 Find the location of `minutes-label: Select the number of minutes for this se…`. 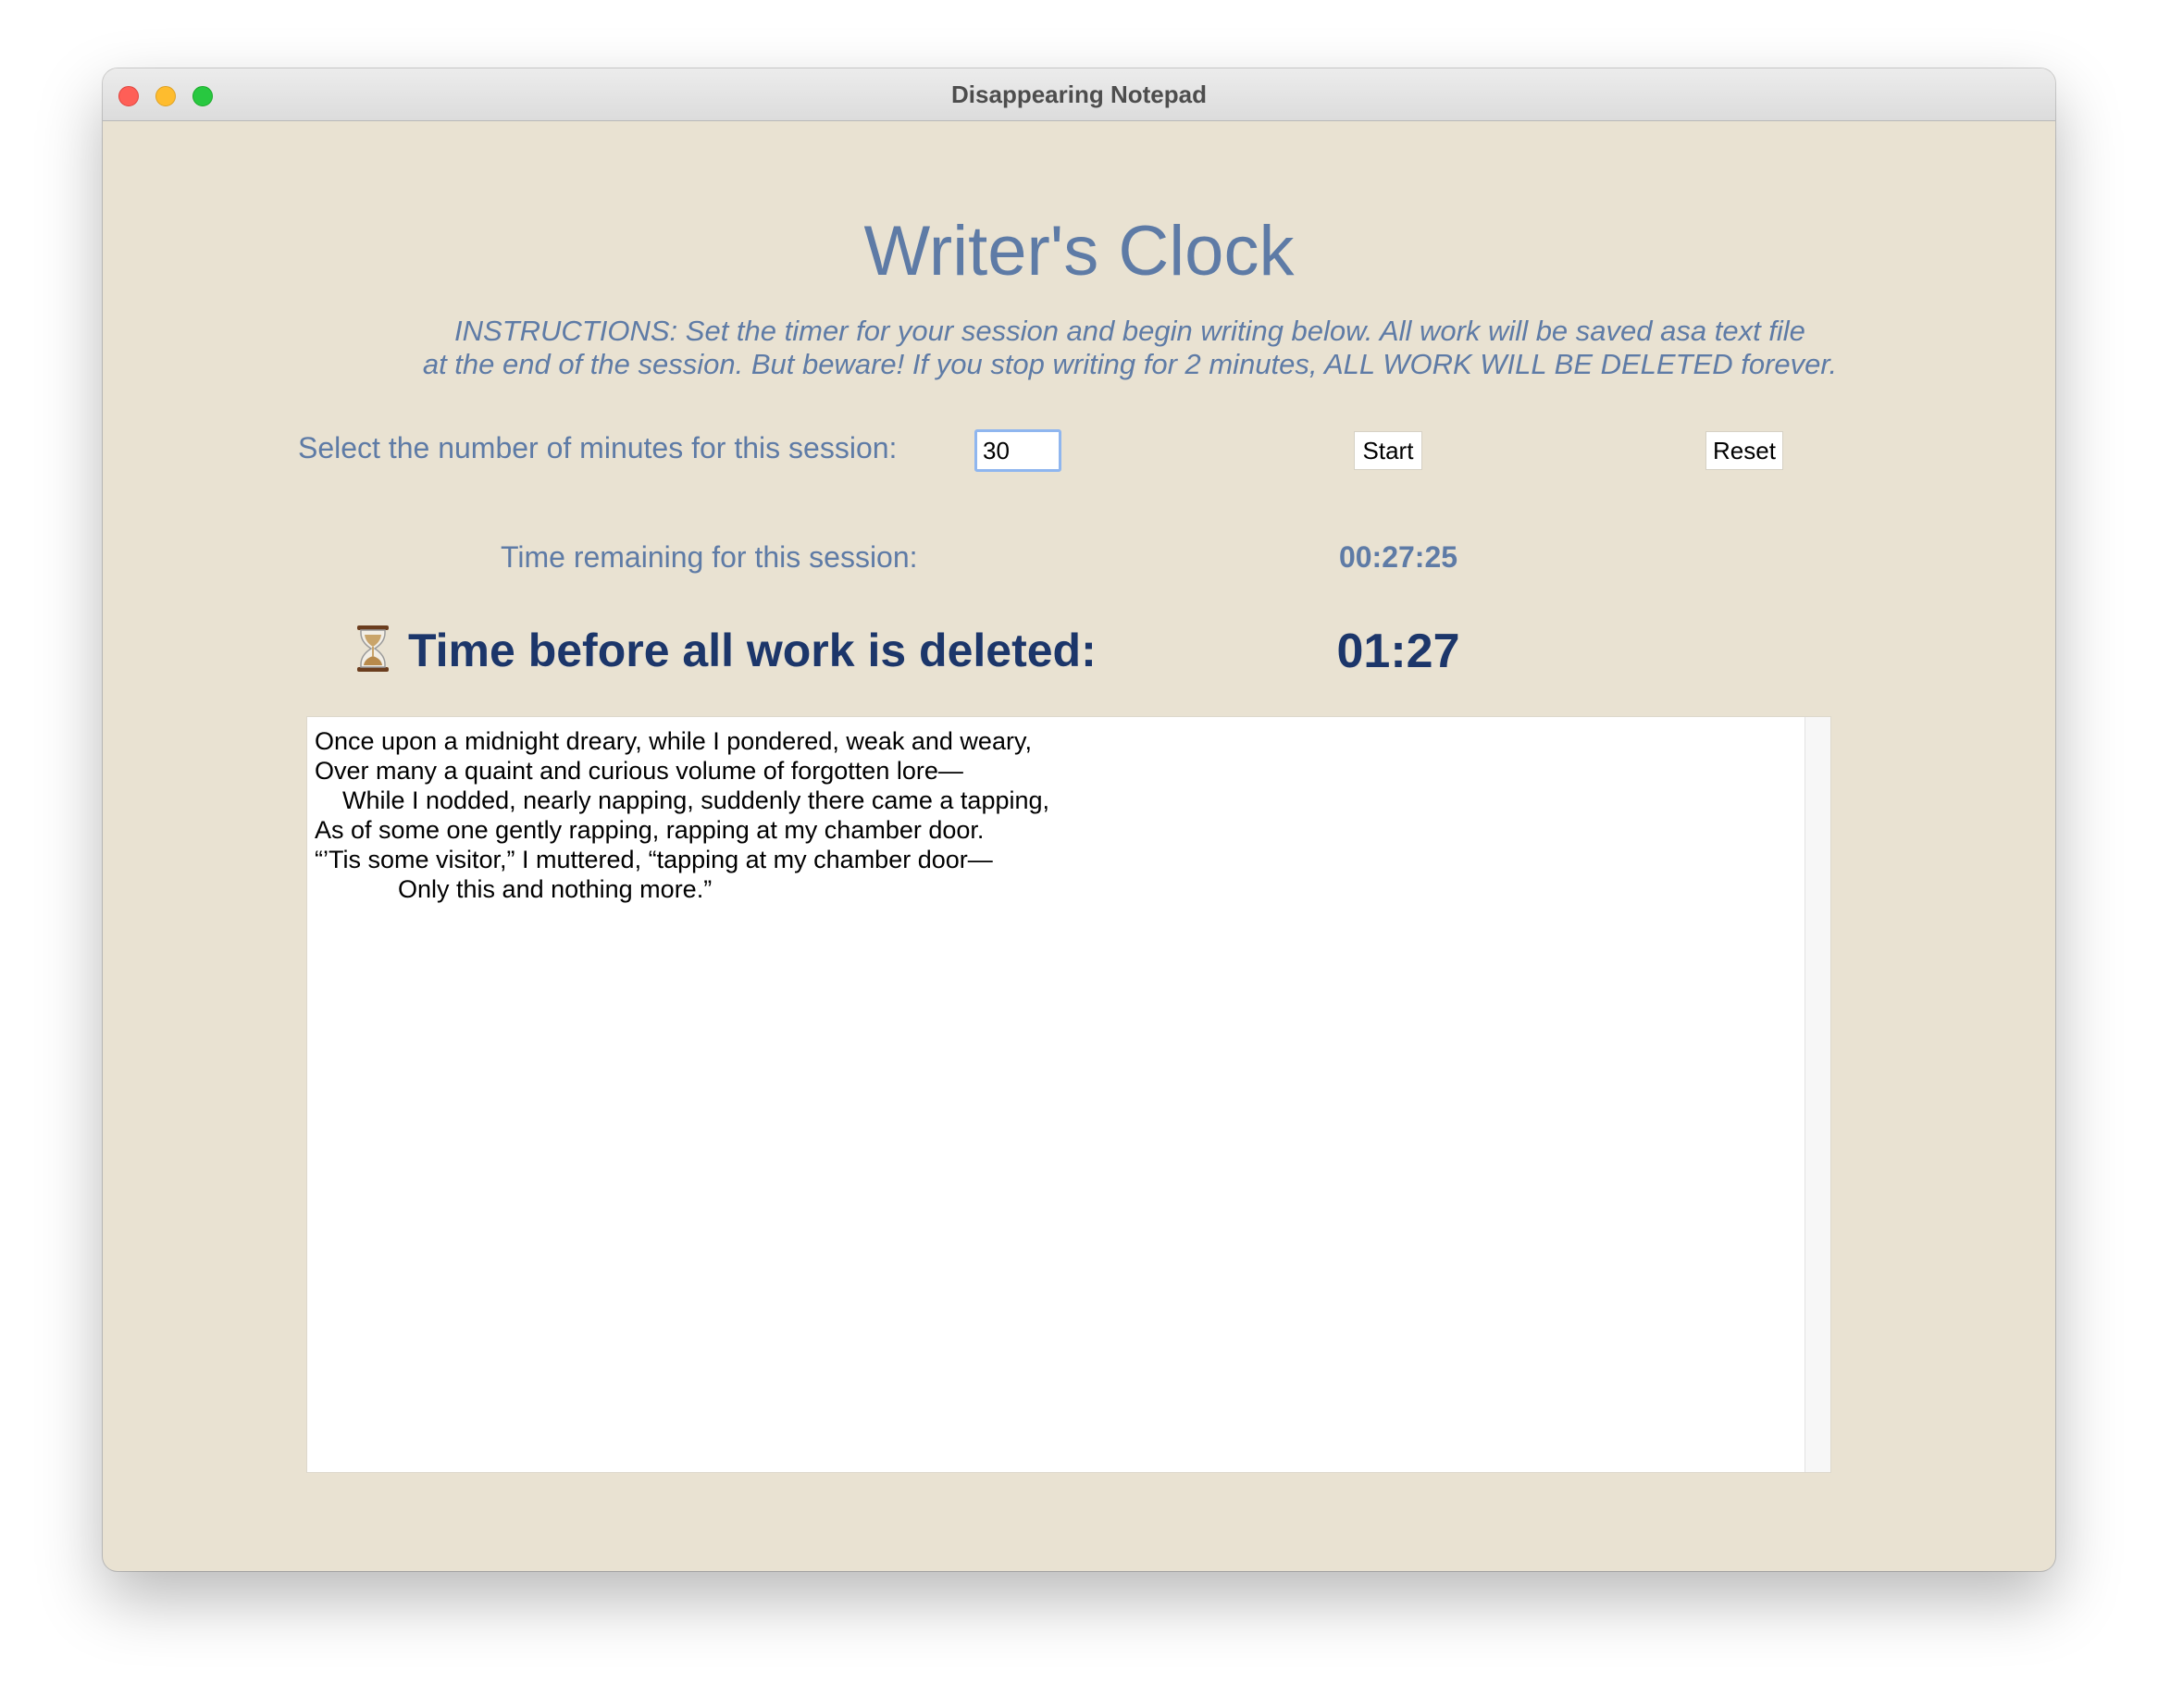

minutes-label: Select the number of minutes for this se… is located at coordinates (598, 447).